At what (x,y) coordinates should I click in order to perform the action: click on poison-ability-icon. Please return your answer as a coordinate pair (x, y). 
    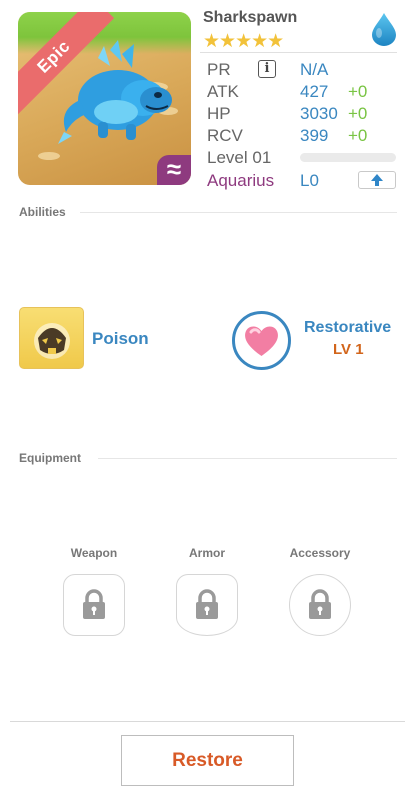
    Looking at the image, I should click on (51, 338).